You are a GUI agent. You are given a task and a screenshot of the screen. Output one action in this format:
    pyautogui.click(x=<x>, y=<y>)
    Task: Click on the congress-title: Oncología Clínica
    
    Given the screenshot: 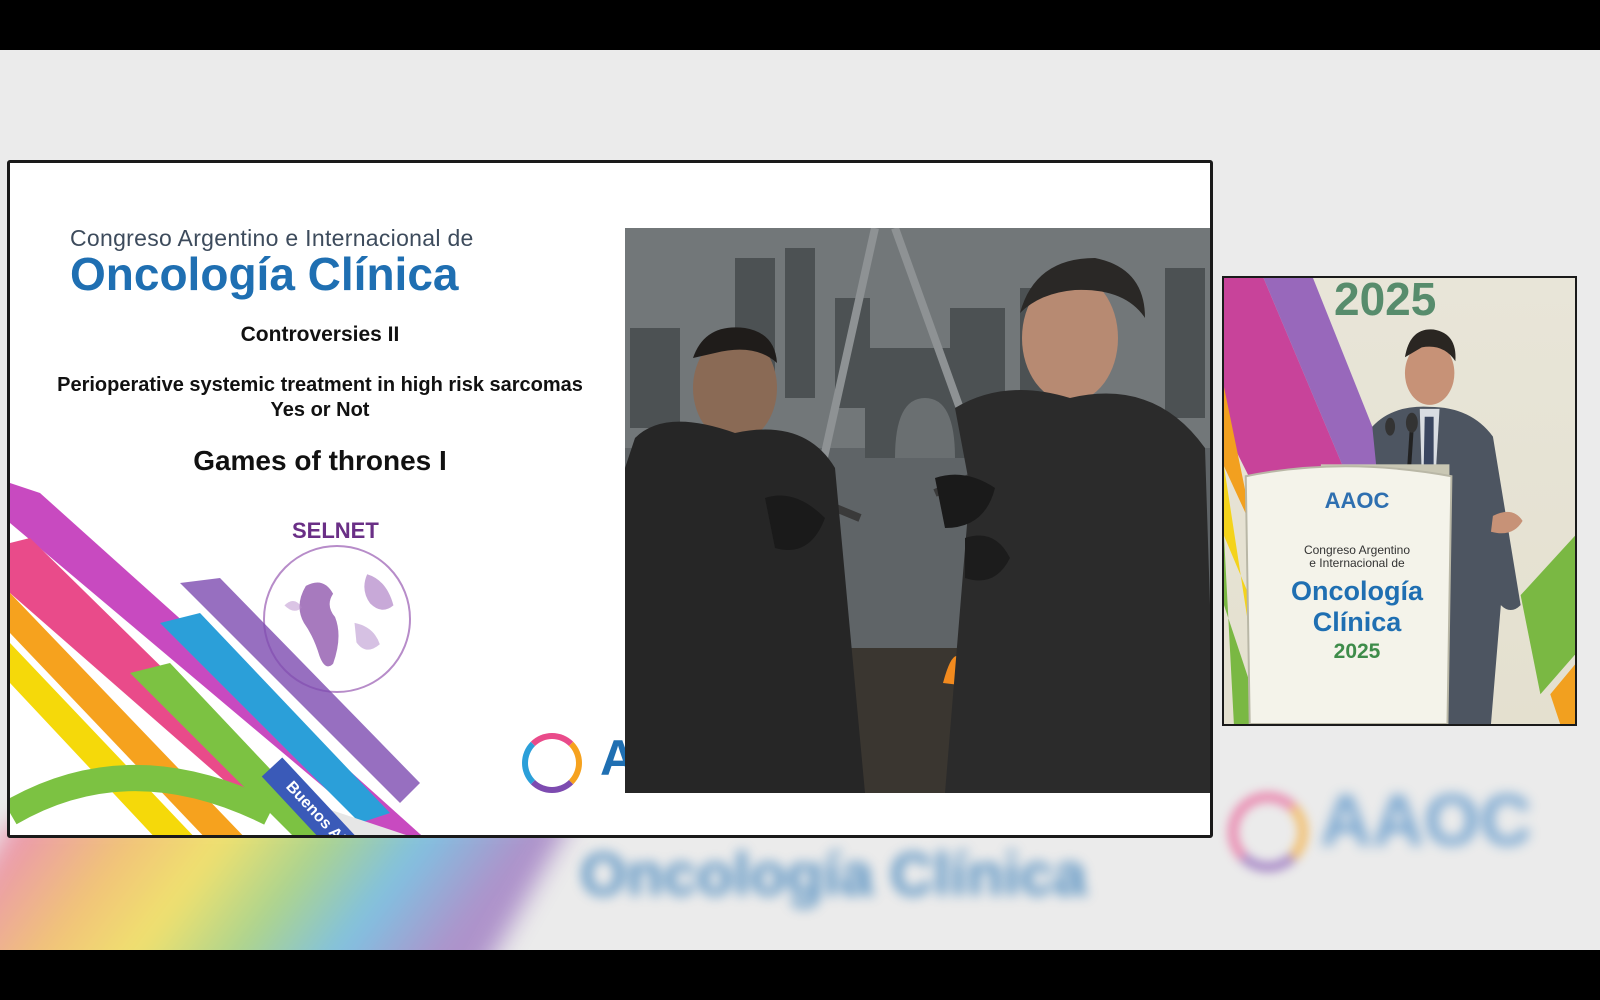 What is the action you would take?
    pyautogui.click(x=264, y=274)
    